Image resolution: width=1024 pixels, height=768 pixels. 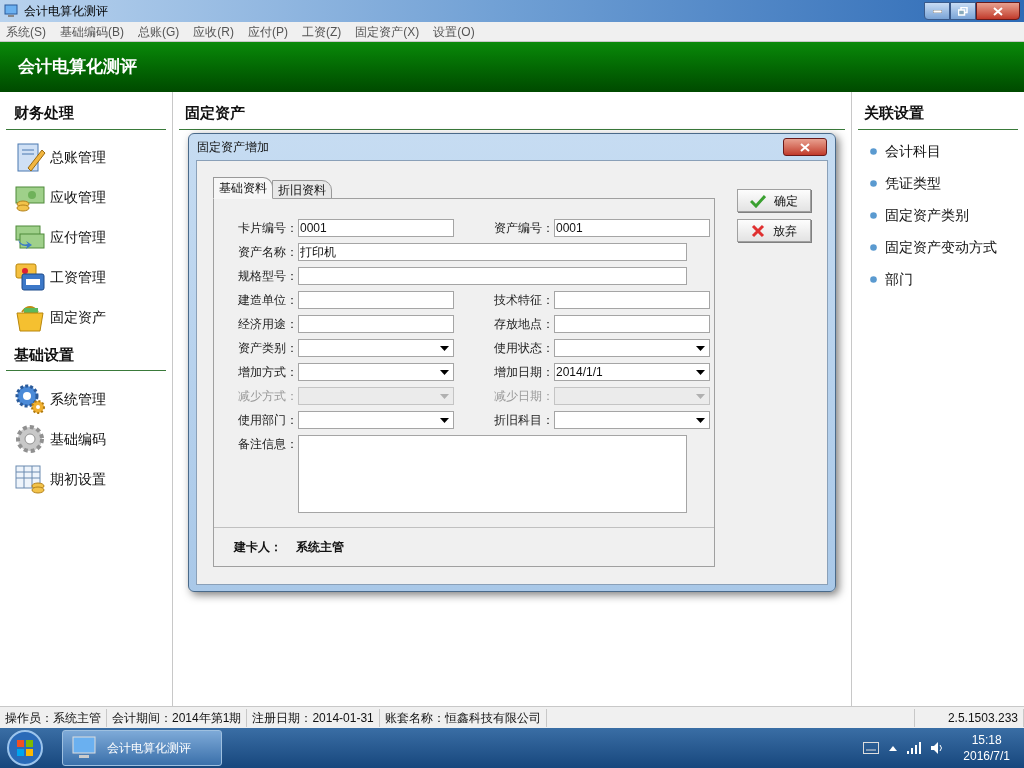 What do you see at coordinates (986, 756) in the screenshot?
I see `clock-date: 2016/7/1` at bounding box center [986, 756].